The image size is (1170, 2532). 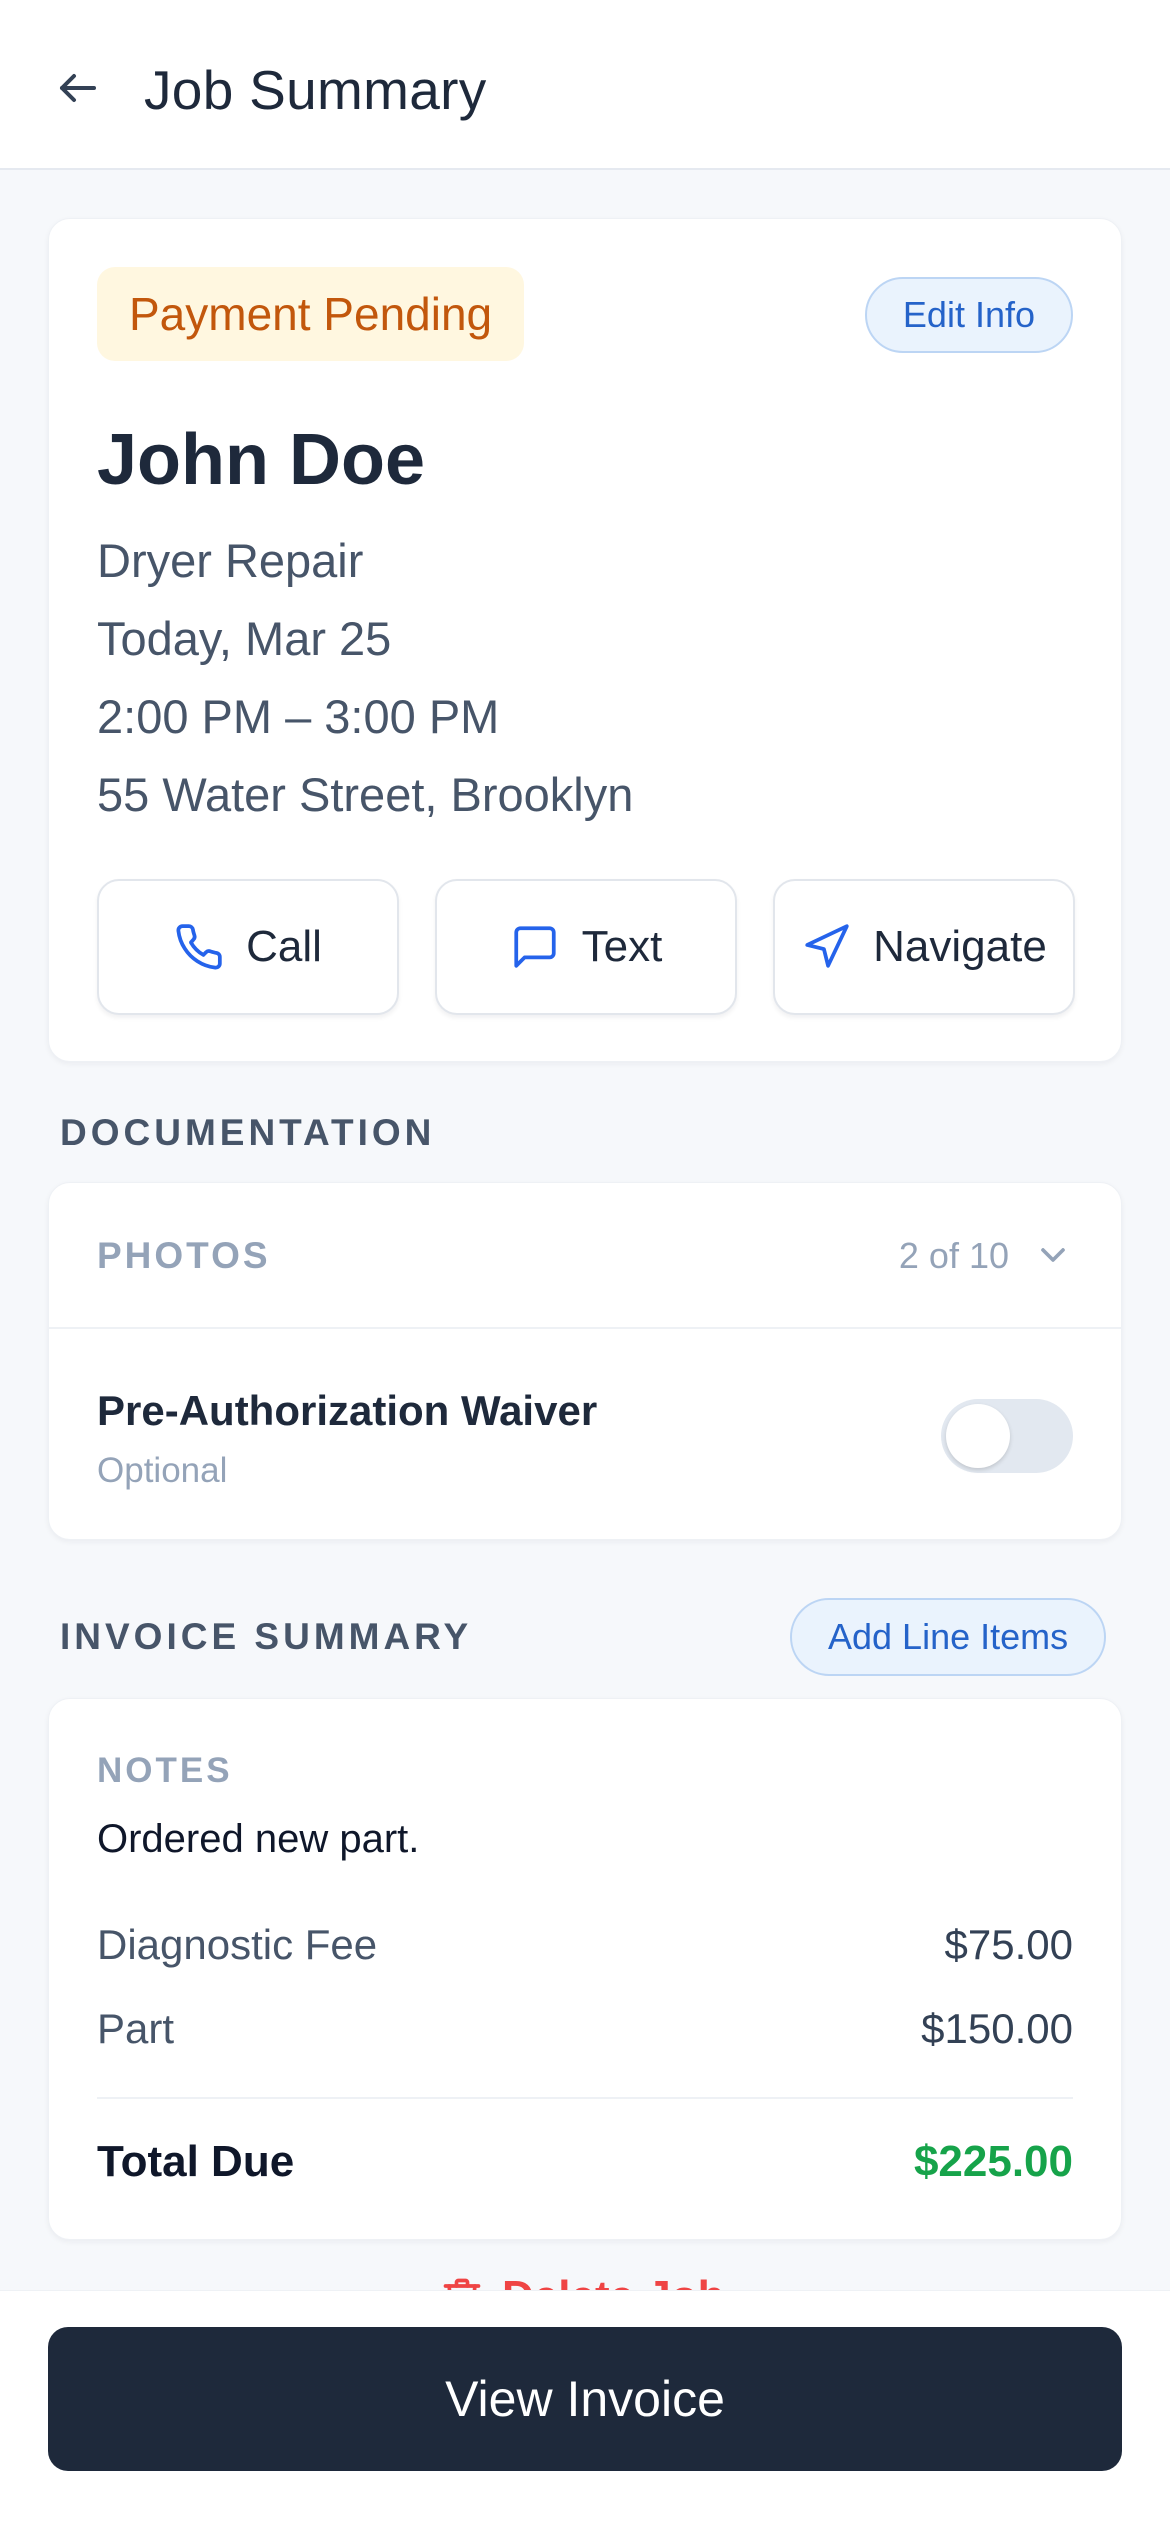 What do you see at coordinates (622, 946) in the screenshot?
I see `text-label: Text` at bounding box center [622, 946].